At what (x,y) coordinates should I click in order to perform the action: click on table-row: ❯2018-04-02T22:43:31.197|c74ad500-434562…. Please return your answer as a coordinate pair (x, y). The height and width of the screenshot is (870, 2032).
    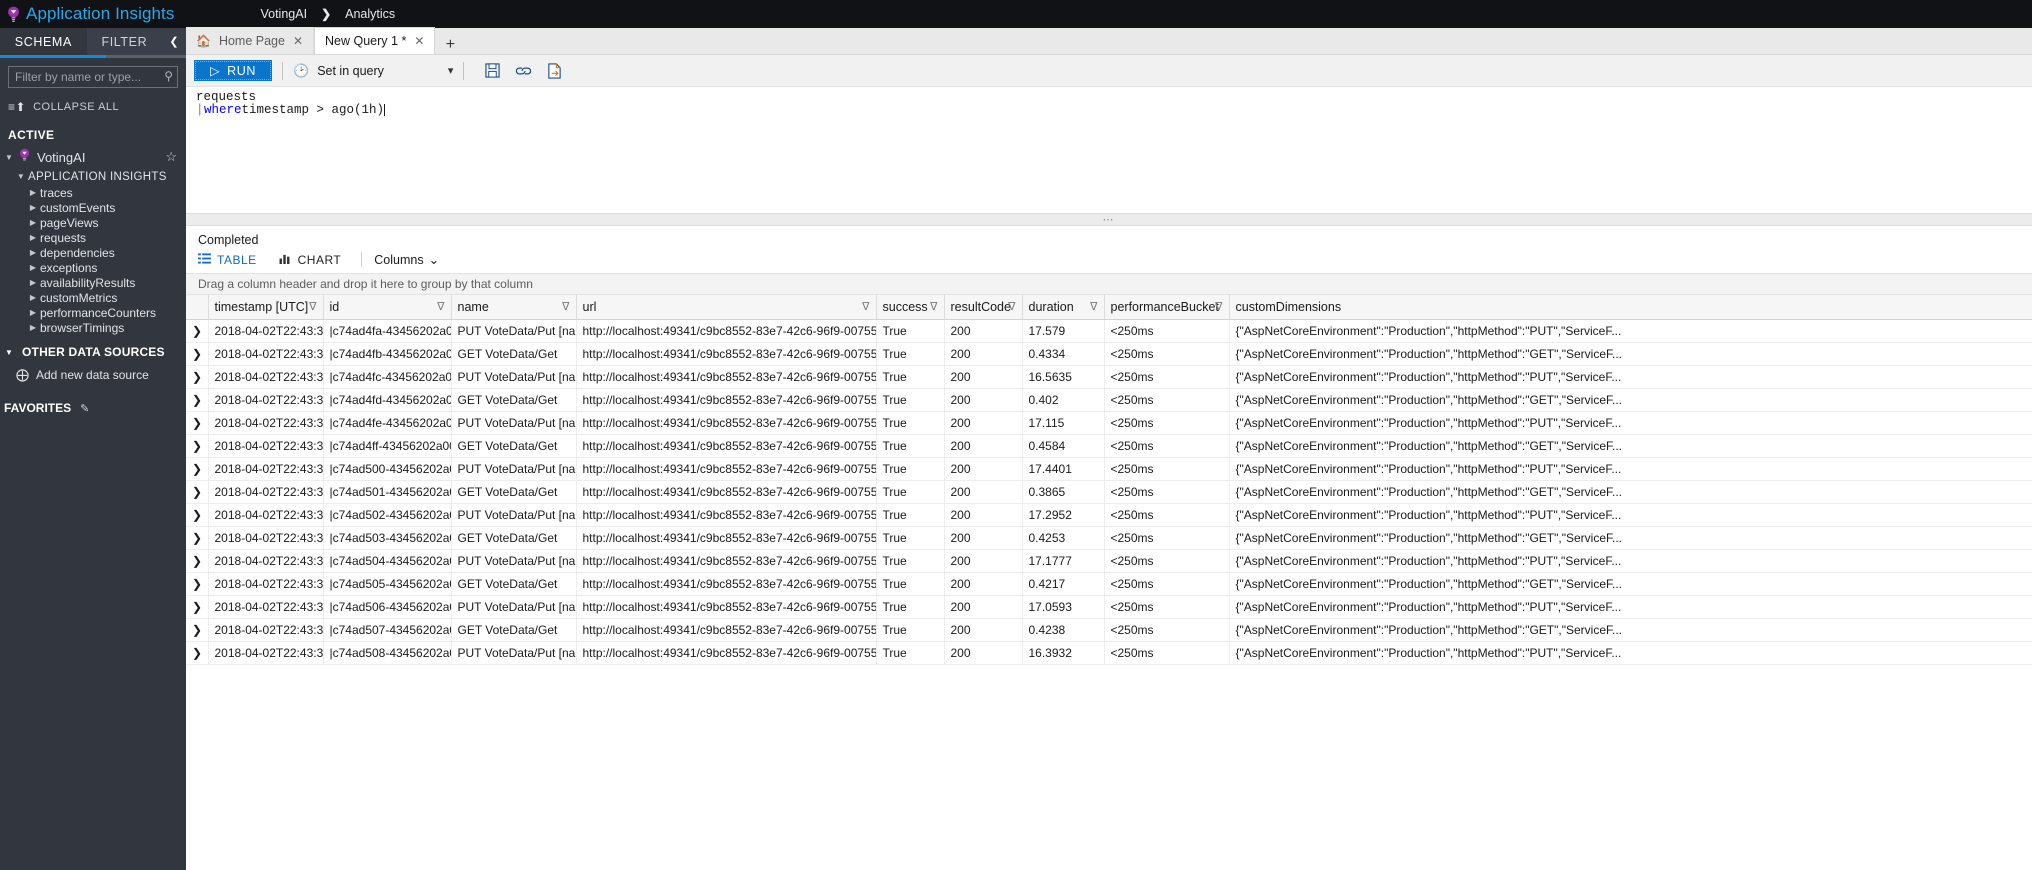
    Looking at the image, I should click on (1109, 469).